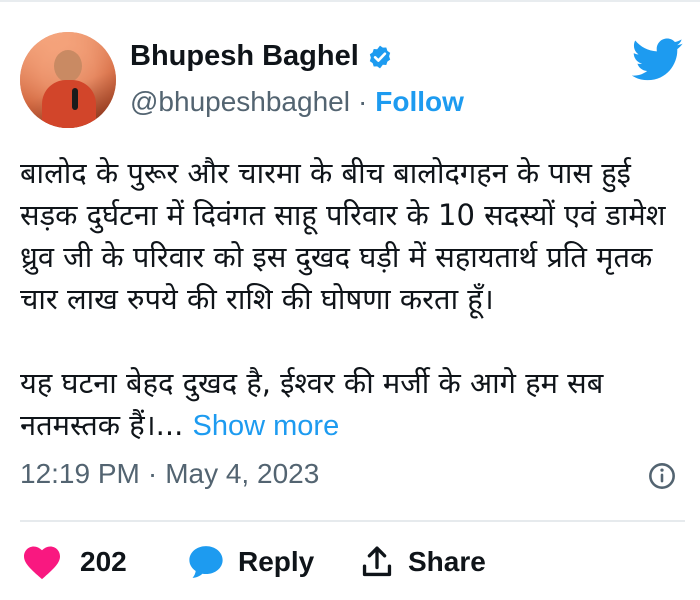 This screenshot has width=700, height=600. I want to click on action-bar: 202 Reply Share, so click(254, 562).